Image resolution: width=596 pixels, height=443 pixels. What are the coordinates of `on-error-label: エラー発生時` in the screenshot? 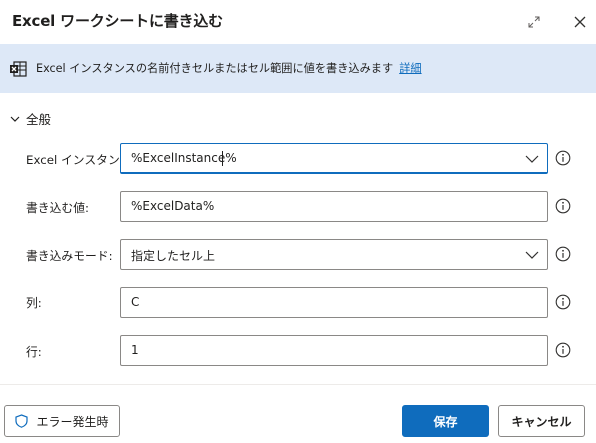 It's located at (72, 421).